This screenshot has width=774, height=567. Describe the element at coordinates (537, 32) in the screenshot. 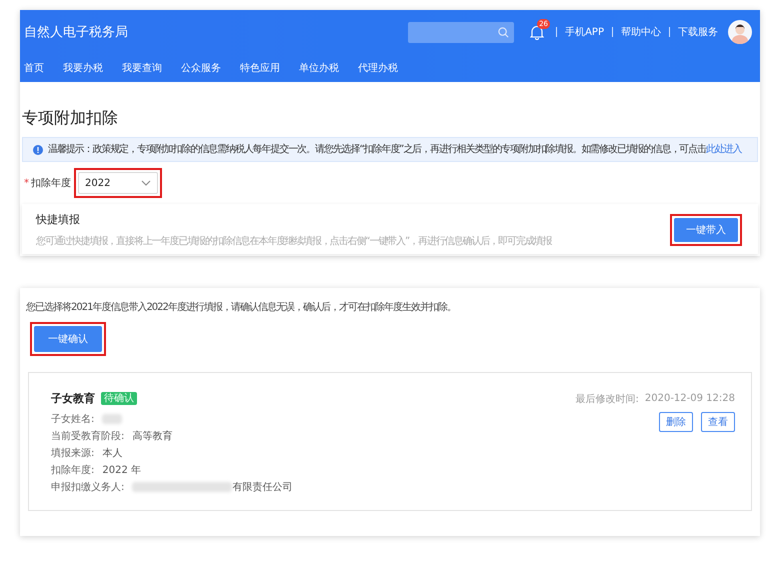

I see `bell-icon` at that location.